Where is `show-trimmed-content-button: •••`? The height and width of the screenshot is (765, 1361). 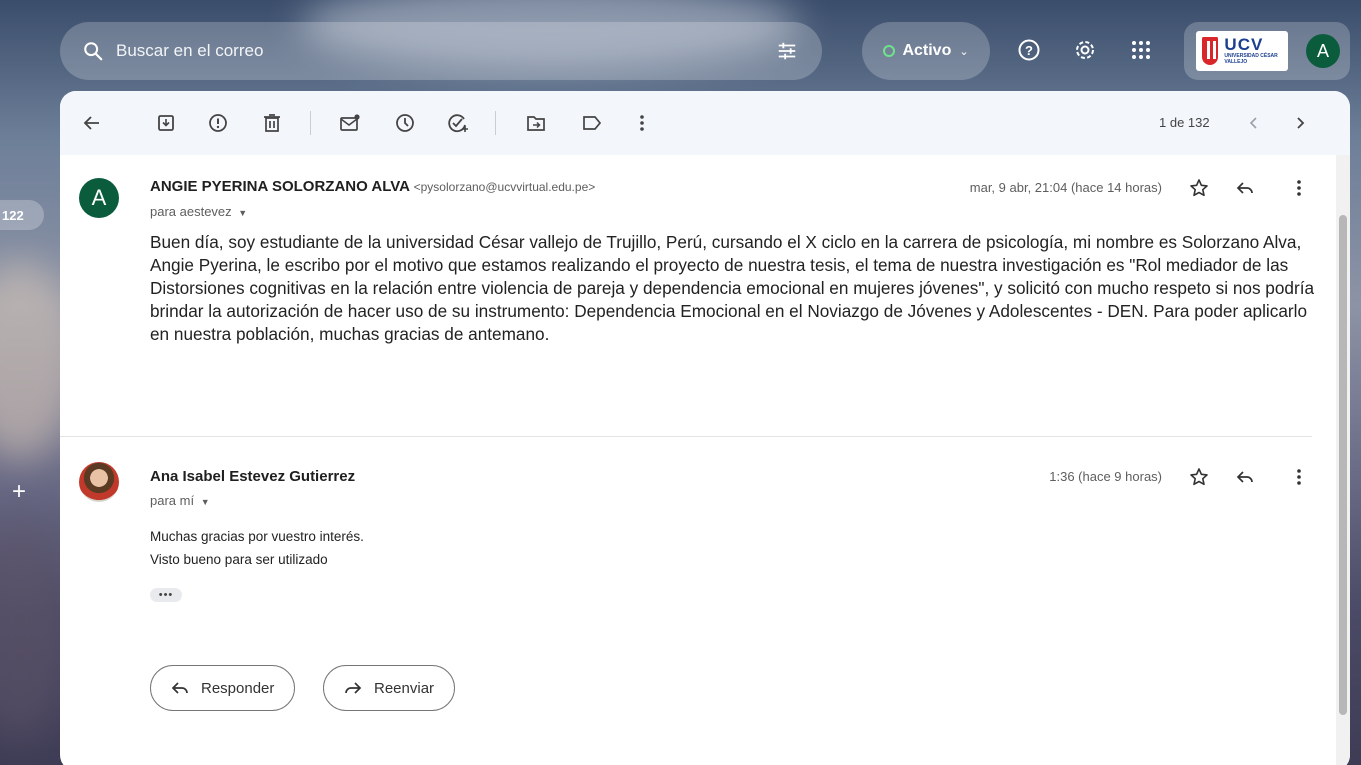 show-trimmed-content-button: ••• is located at coordinates (166, 595).